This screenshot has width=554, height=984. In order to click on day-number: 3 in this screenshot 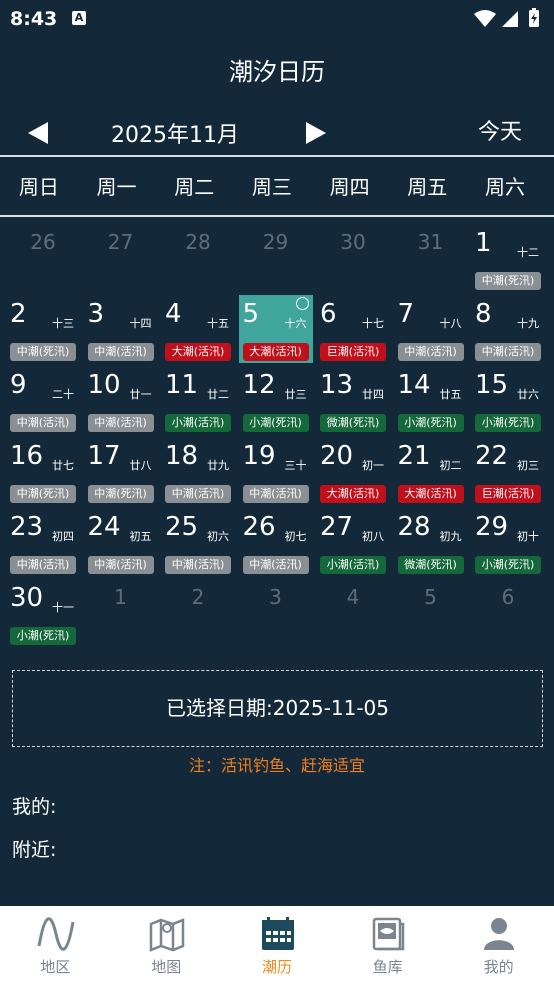, I will do `click(275, 597)`.